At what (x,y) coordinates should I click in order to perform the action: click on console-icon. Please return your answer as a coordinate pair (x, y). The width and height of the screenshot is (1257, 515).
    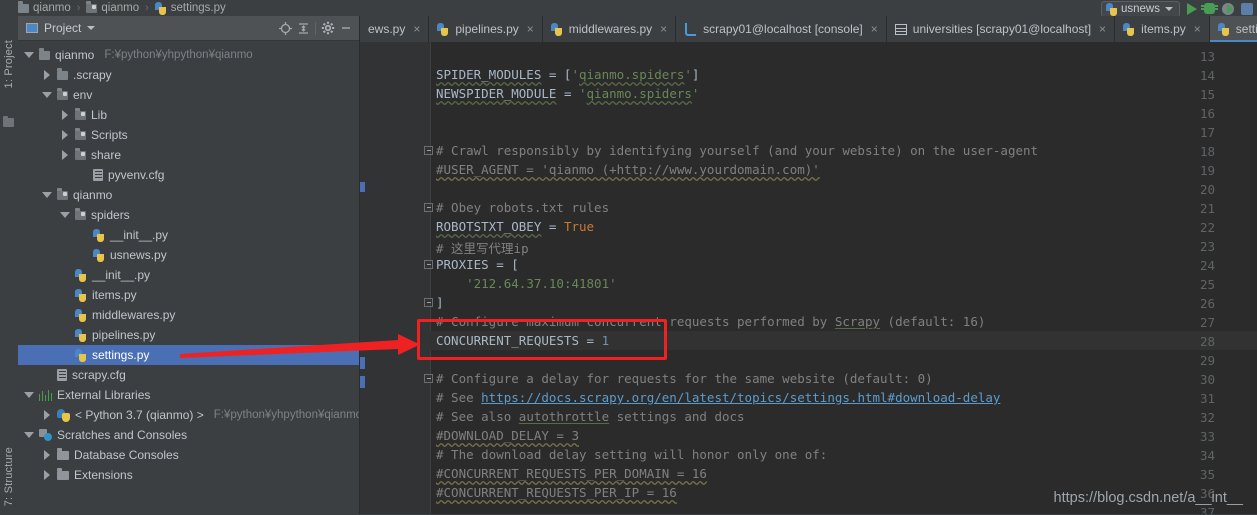
    Looking at the image, I should click on (690, 29).